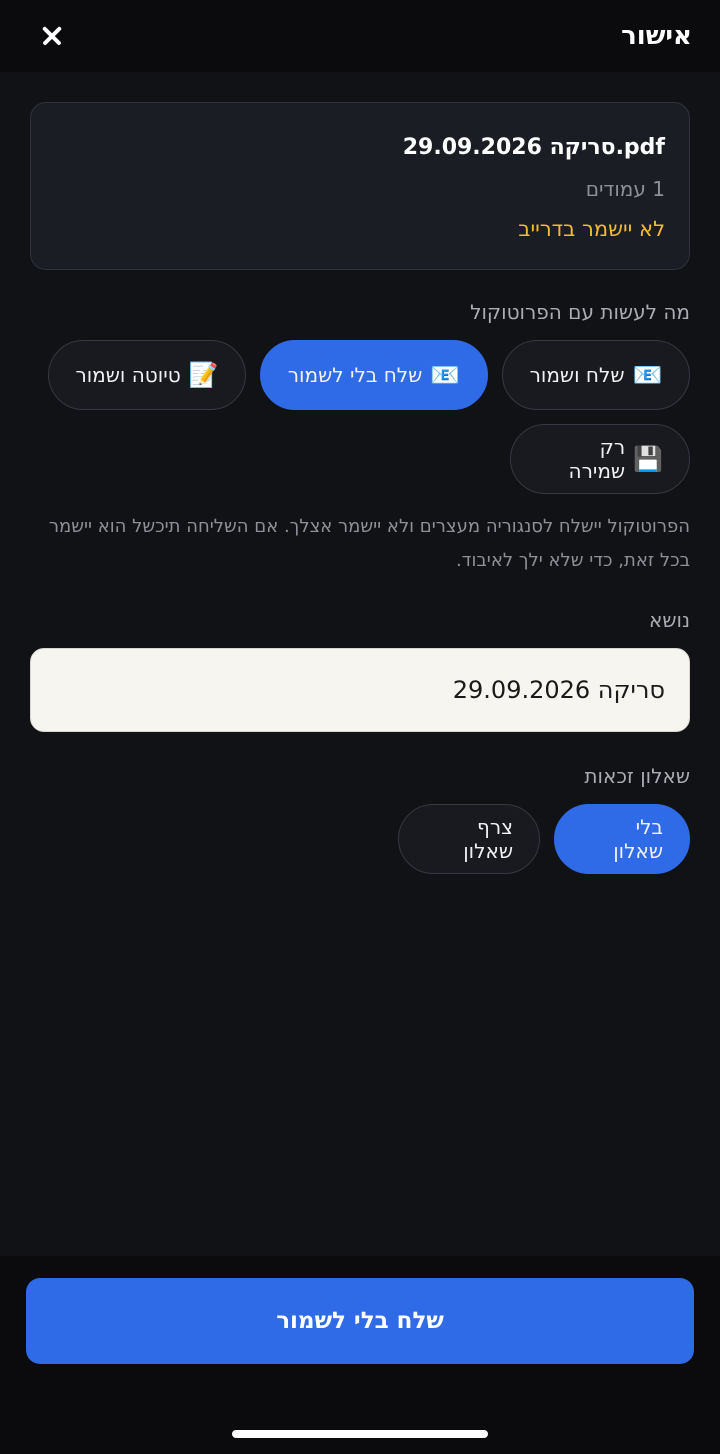 This screenshot has width=720, height=1454. Describe the element at coordinates (580, 312) in the screenshot. I see `action-label: מה לעשות עם הפרוטוקול` at that location.